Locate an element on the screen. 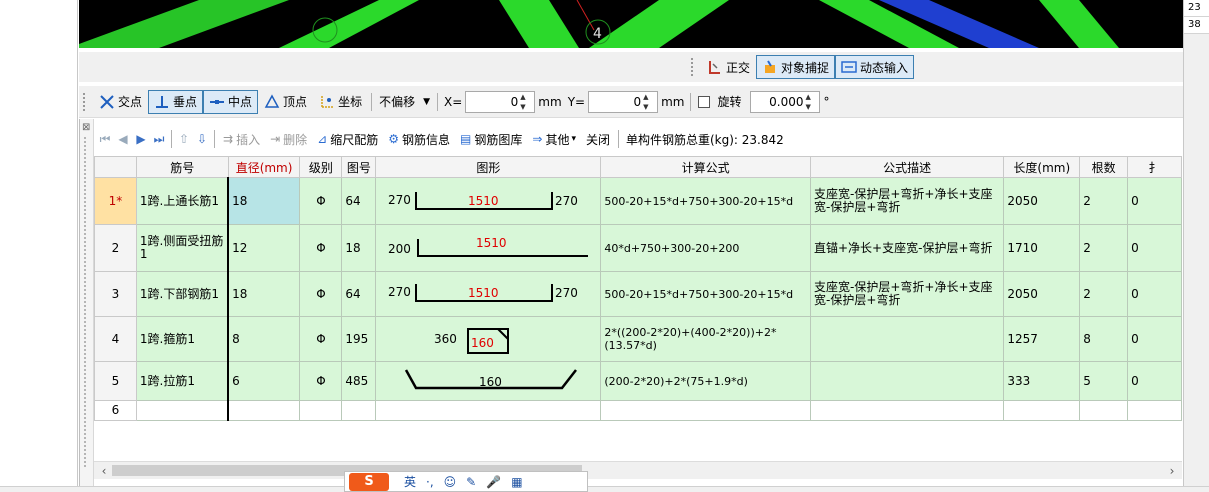 This screenshot has width=1209, height=492. formula-cell: 40*d+750+300-20+200 is located at coordinates (705, 248).